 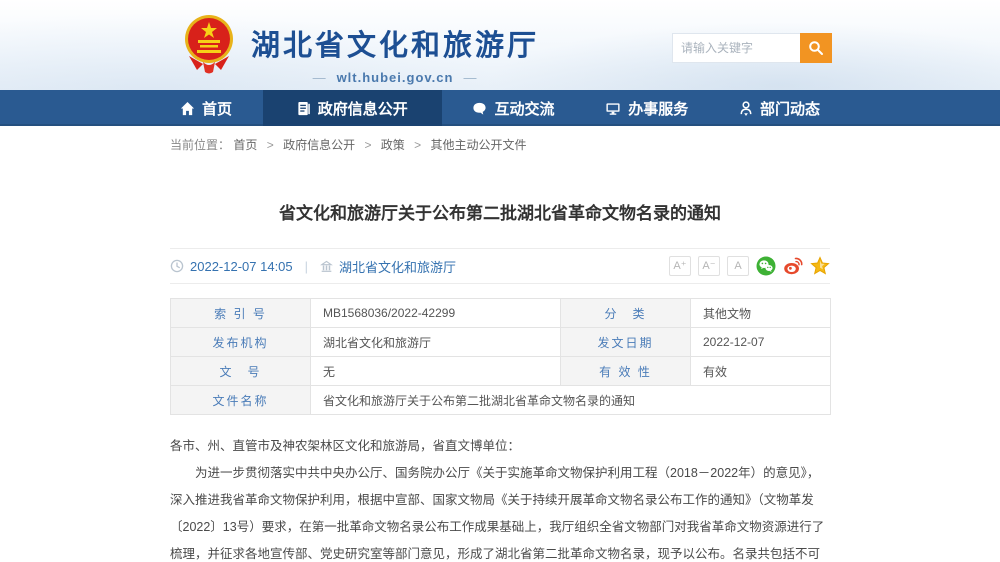 I want to click on nav-item-department-news: 部门动态, so click(x=779, y=108).